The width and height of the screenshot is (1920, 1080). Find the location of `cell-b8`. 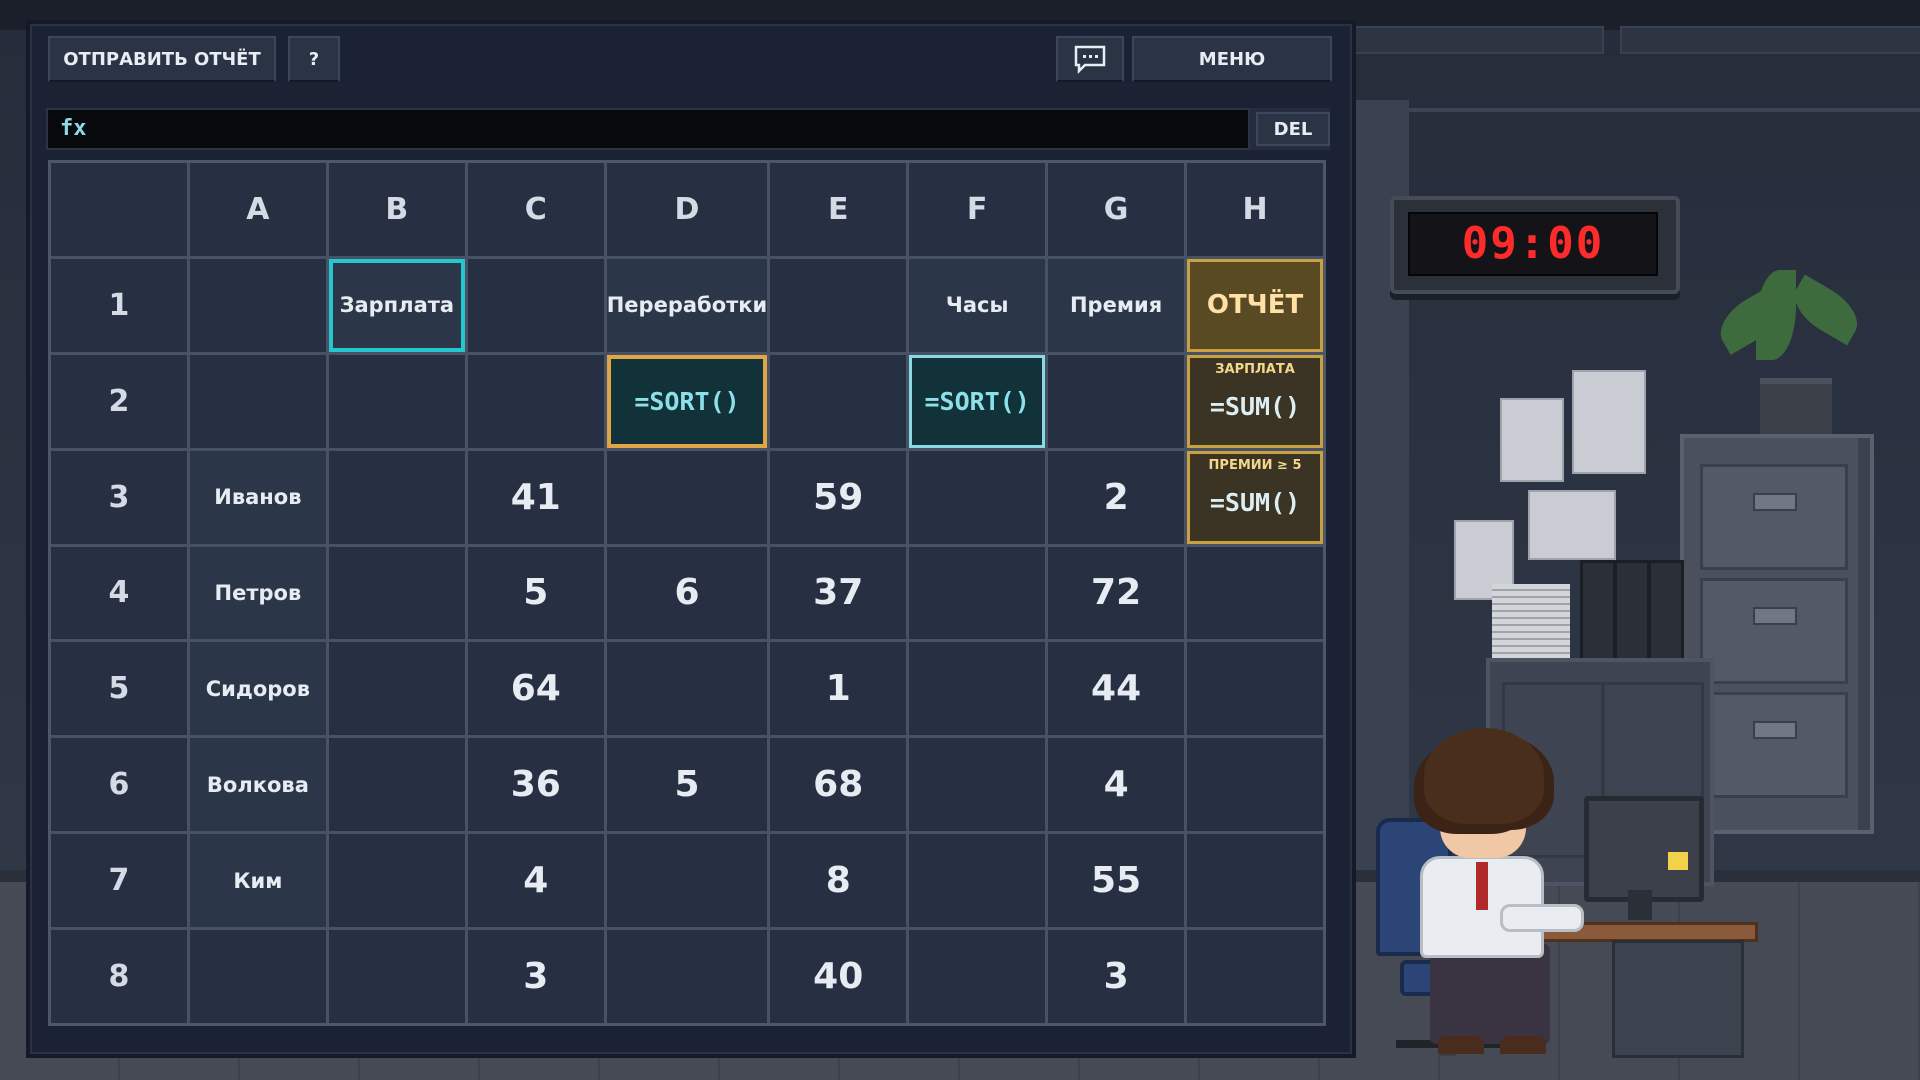

cell-b8 is located at coordinates (396, 976).